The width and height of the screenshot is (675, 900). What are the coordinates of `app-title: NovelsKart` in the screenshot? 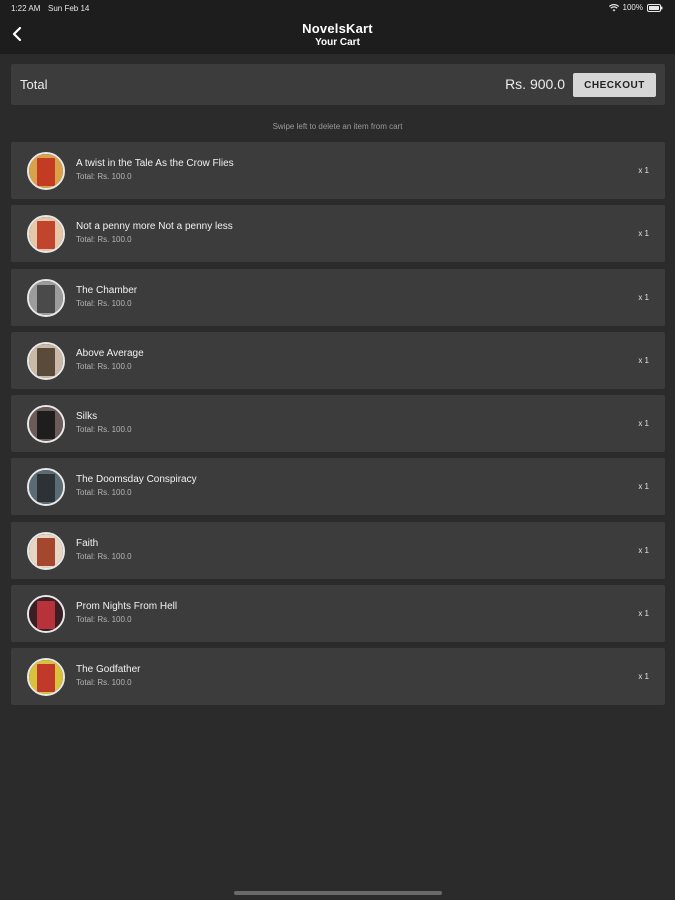 It's located at (337, 28).